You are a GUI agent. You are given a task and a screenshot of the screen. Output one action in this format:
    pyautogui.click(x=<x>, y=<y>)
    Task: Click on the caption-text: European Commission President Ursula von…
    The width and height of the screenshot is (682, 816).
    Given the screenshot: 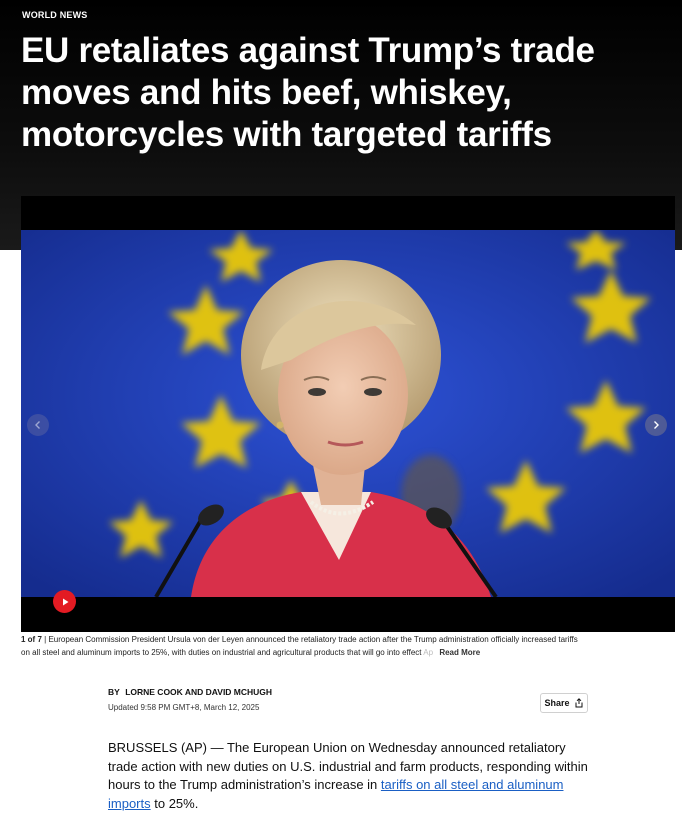 What is the action you would take?
    pyautogui.click(x=299, y=646)
    